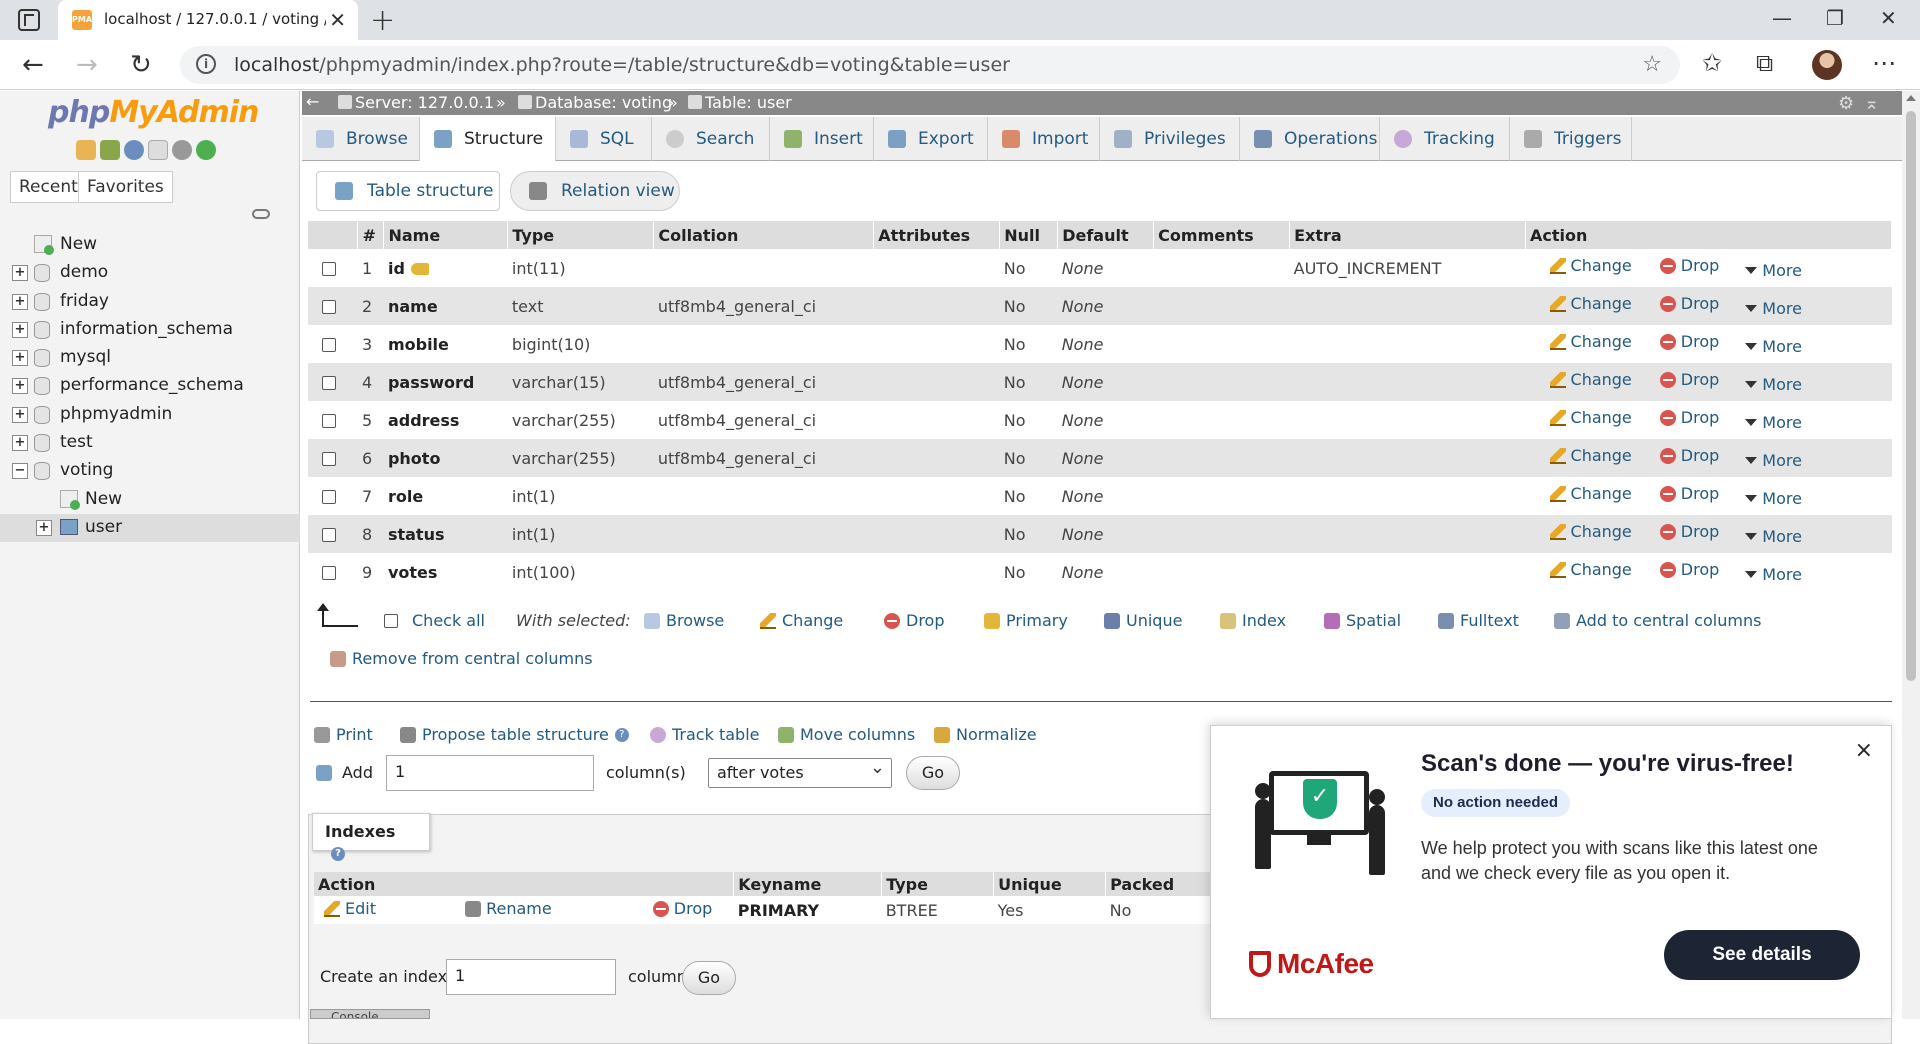 The image size is (1920, 1044). What do you see at coordinates (1222, 235) in the screenshot?
I see `header-comments: Comments` at bounding box center [1222, 235].